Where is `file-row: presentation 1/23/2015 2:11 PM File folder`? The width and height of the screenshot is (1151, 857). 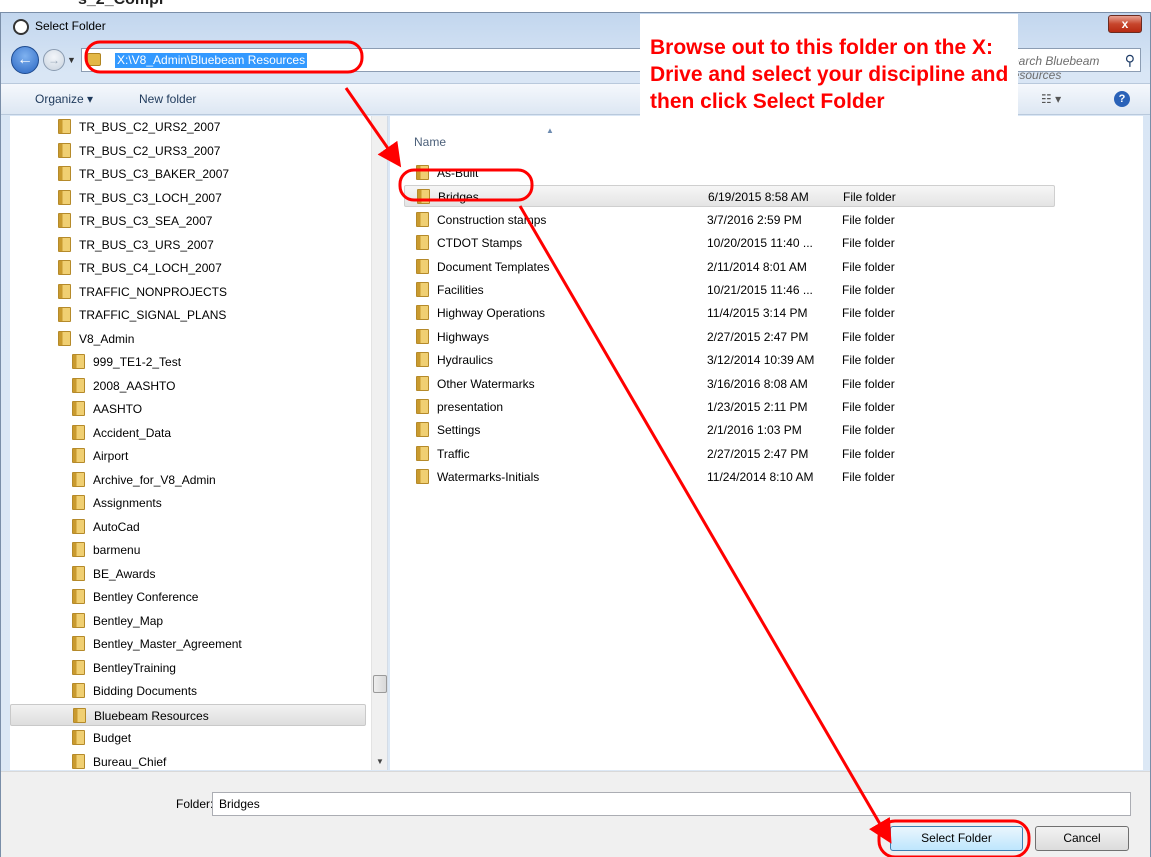
file-row: presentation 1/23/2015 2:11 PM File folder is located at coordinates (729, 407).